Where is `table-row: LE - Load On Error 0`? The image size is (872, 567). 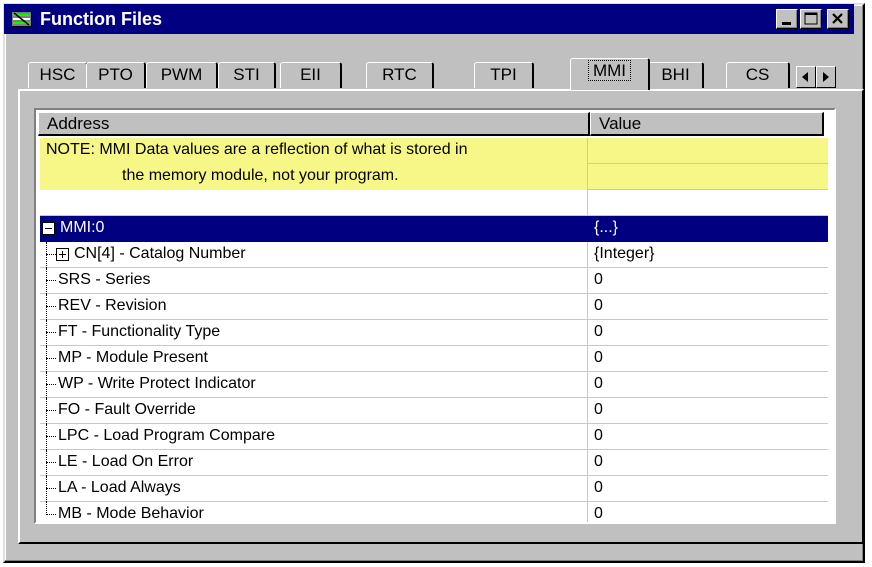 table-row: LE - Load On Error 0 is located at coordinates (434, 463).